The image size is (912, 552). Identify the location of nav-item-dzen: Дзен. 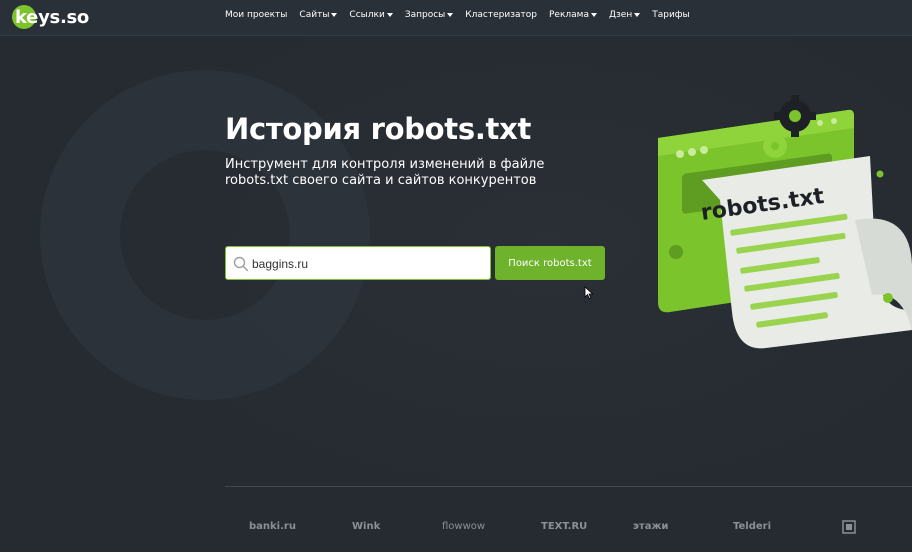
(624, 15).